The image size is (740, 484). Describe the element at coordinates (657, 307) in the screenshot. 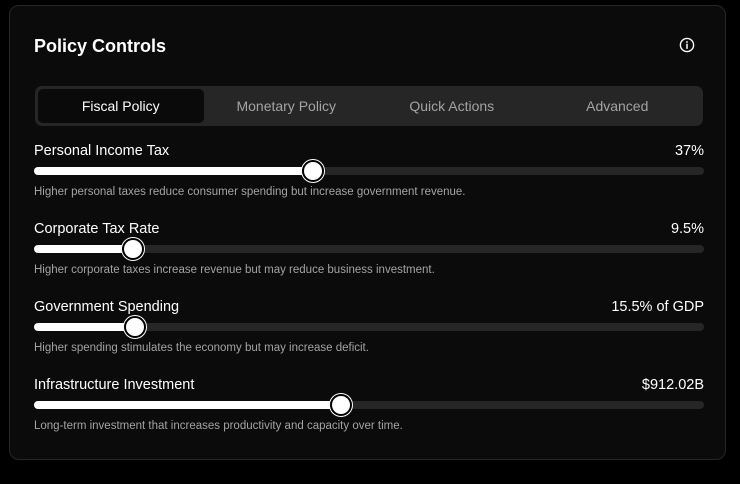

I see `control-value: 15.5% of GDP` at that location.